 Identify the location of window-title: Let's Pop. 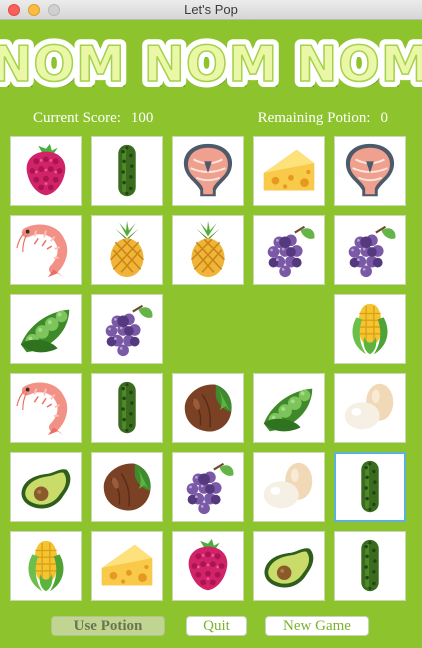
(211, 9).